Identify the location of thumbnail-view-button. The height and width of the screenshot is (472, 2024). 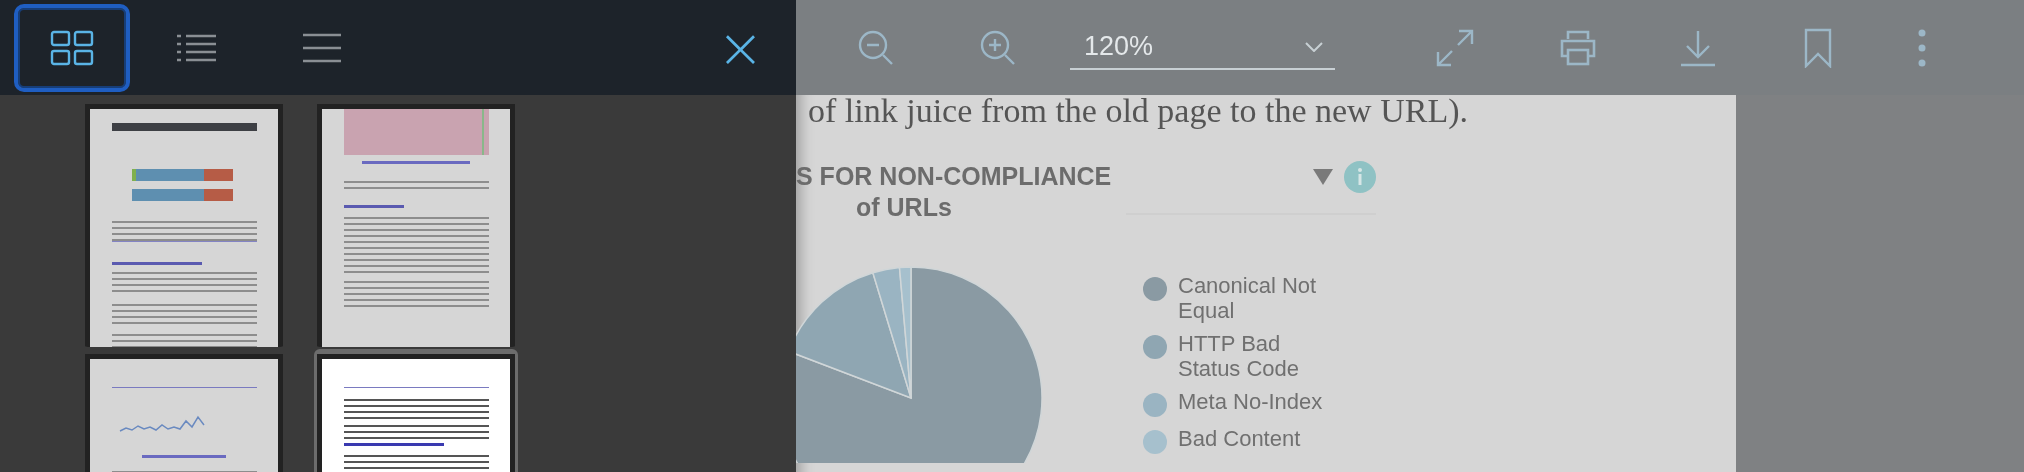
(72, 47).